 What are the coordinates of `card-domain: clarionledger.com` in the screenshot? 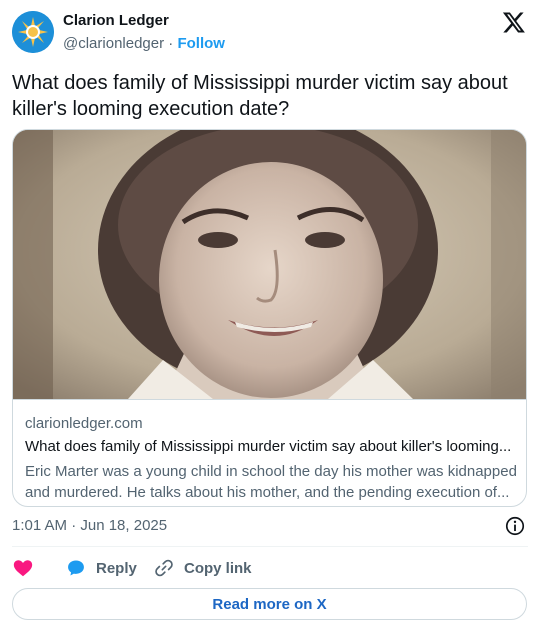 It's located at (84, 423).